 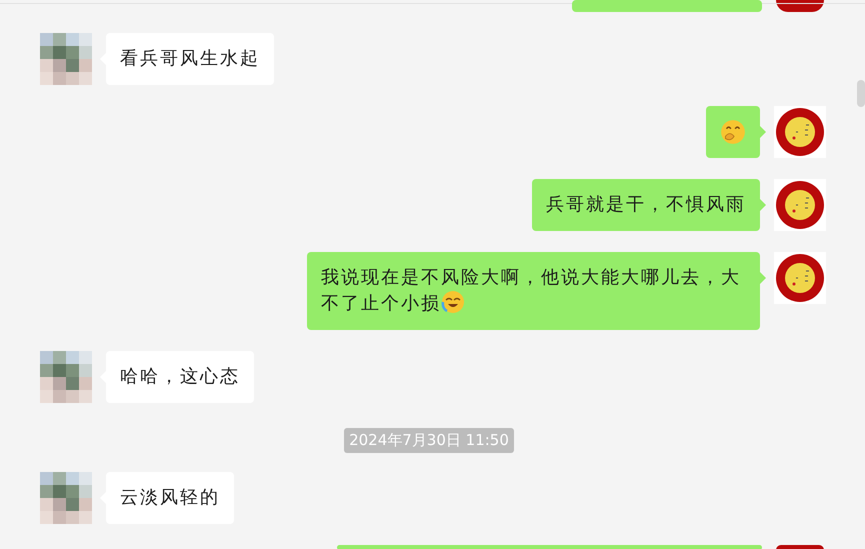 What do you see at coordinates (646, 205) in the screenshot?
I see `message-text: 兵哥就是干，不惧风雨` at bounding box center [646, 205].